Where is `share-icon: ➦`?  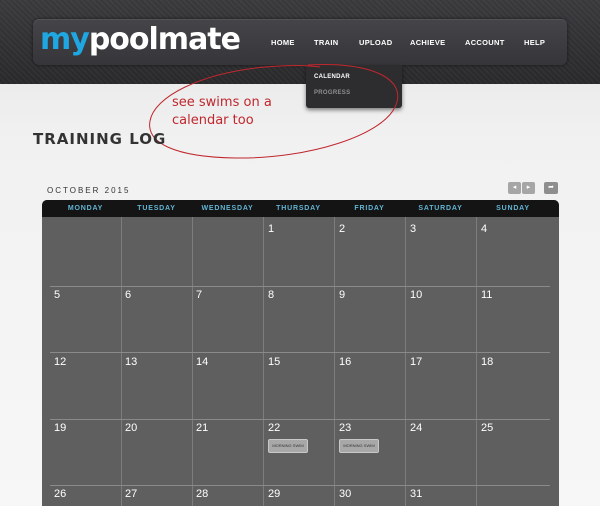
share-icon: ➦ is located at coordinates (551, 187).